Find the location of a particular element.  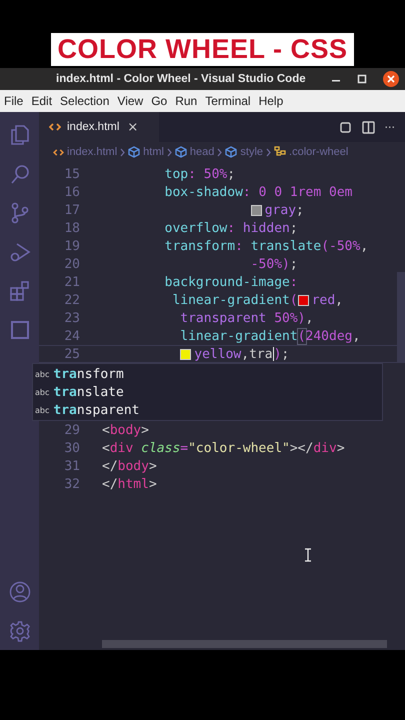

line-number: 19 is located at coordinates (71, 246).